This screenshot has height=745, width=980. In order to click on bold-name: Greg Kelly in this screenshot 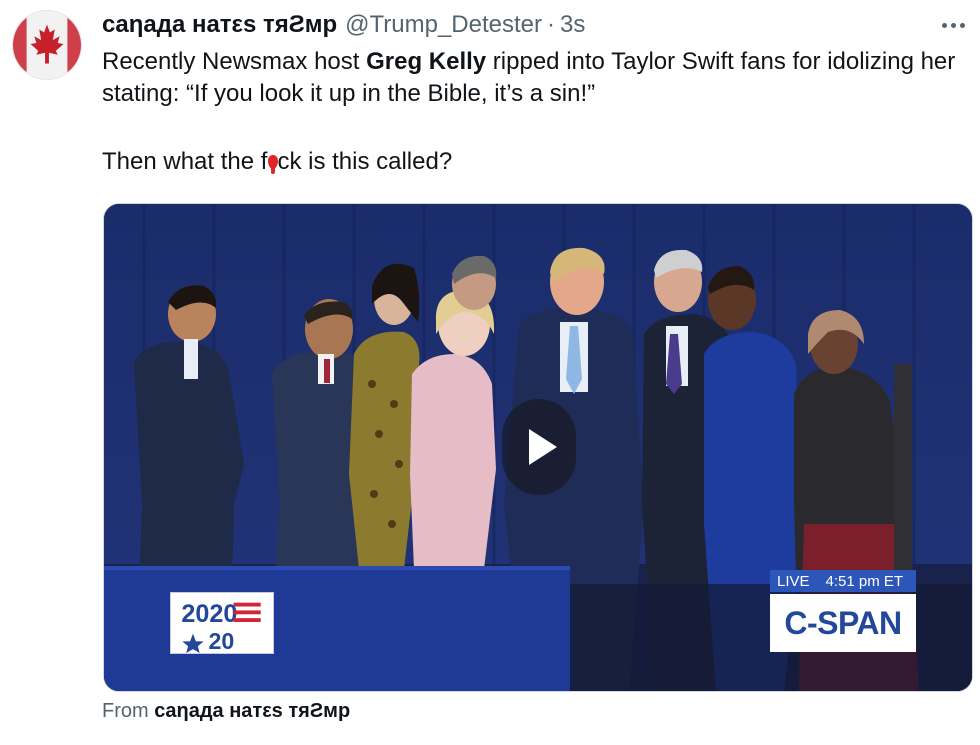, I will do `click(426, 61)`.